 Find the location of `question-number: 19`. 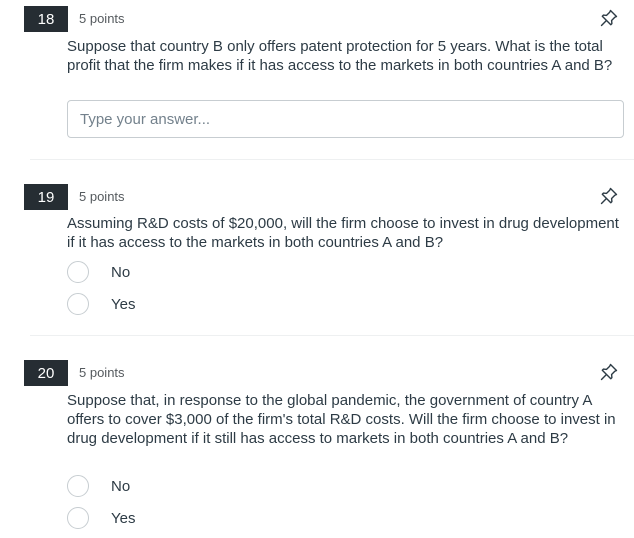

question-number: 19 is located at coordinates (46, 197).